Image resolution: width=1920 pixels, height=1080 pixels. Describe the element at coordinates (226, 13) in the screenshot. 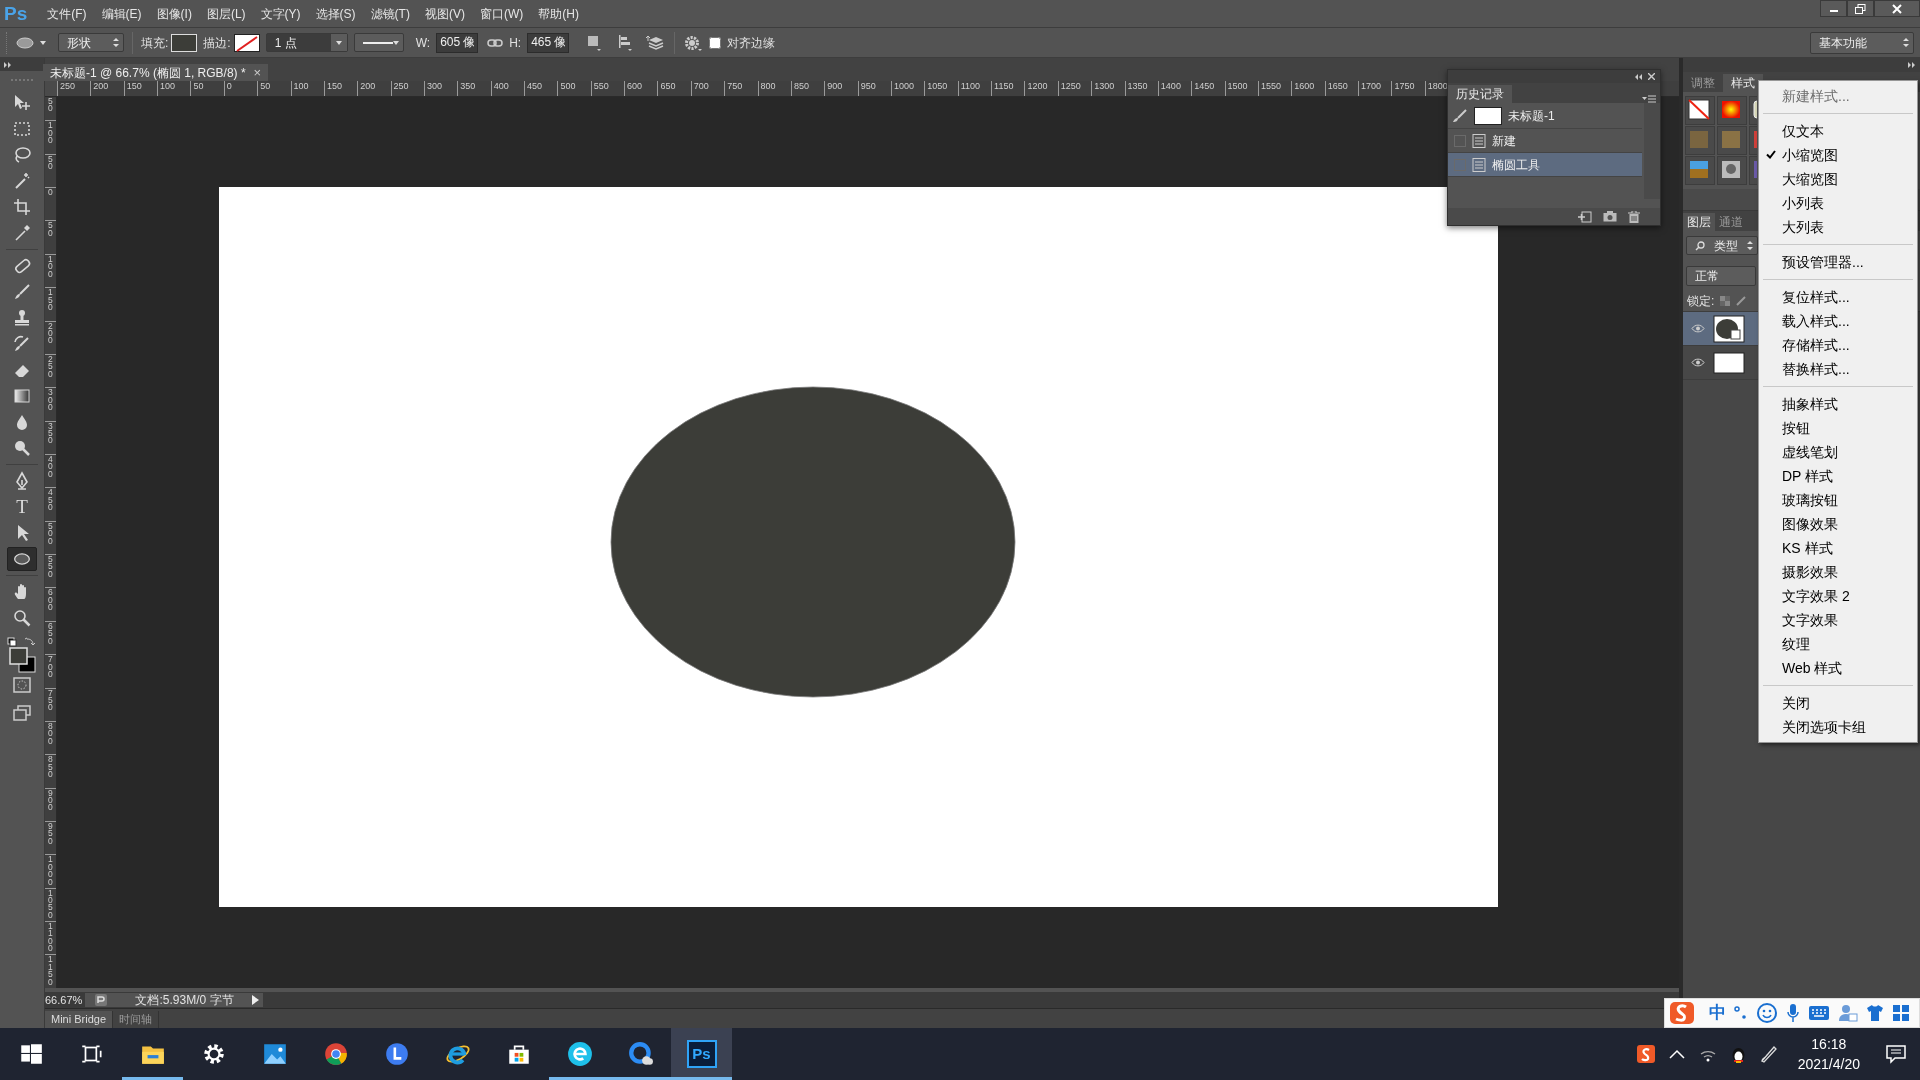

I see `menu-item: 图层(L)` at that location.